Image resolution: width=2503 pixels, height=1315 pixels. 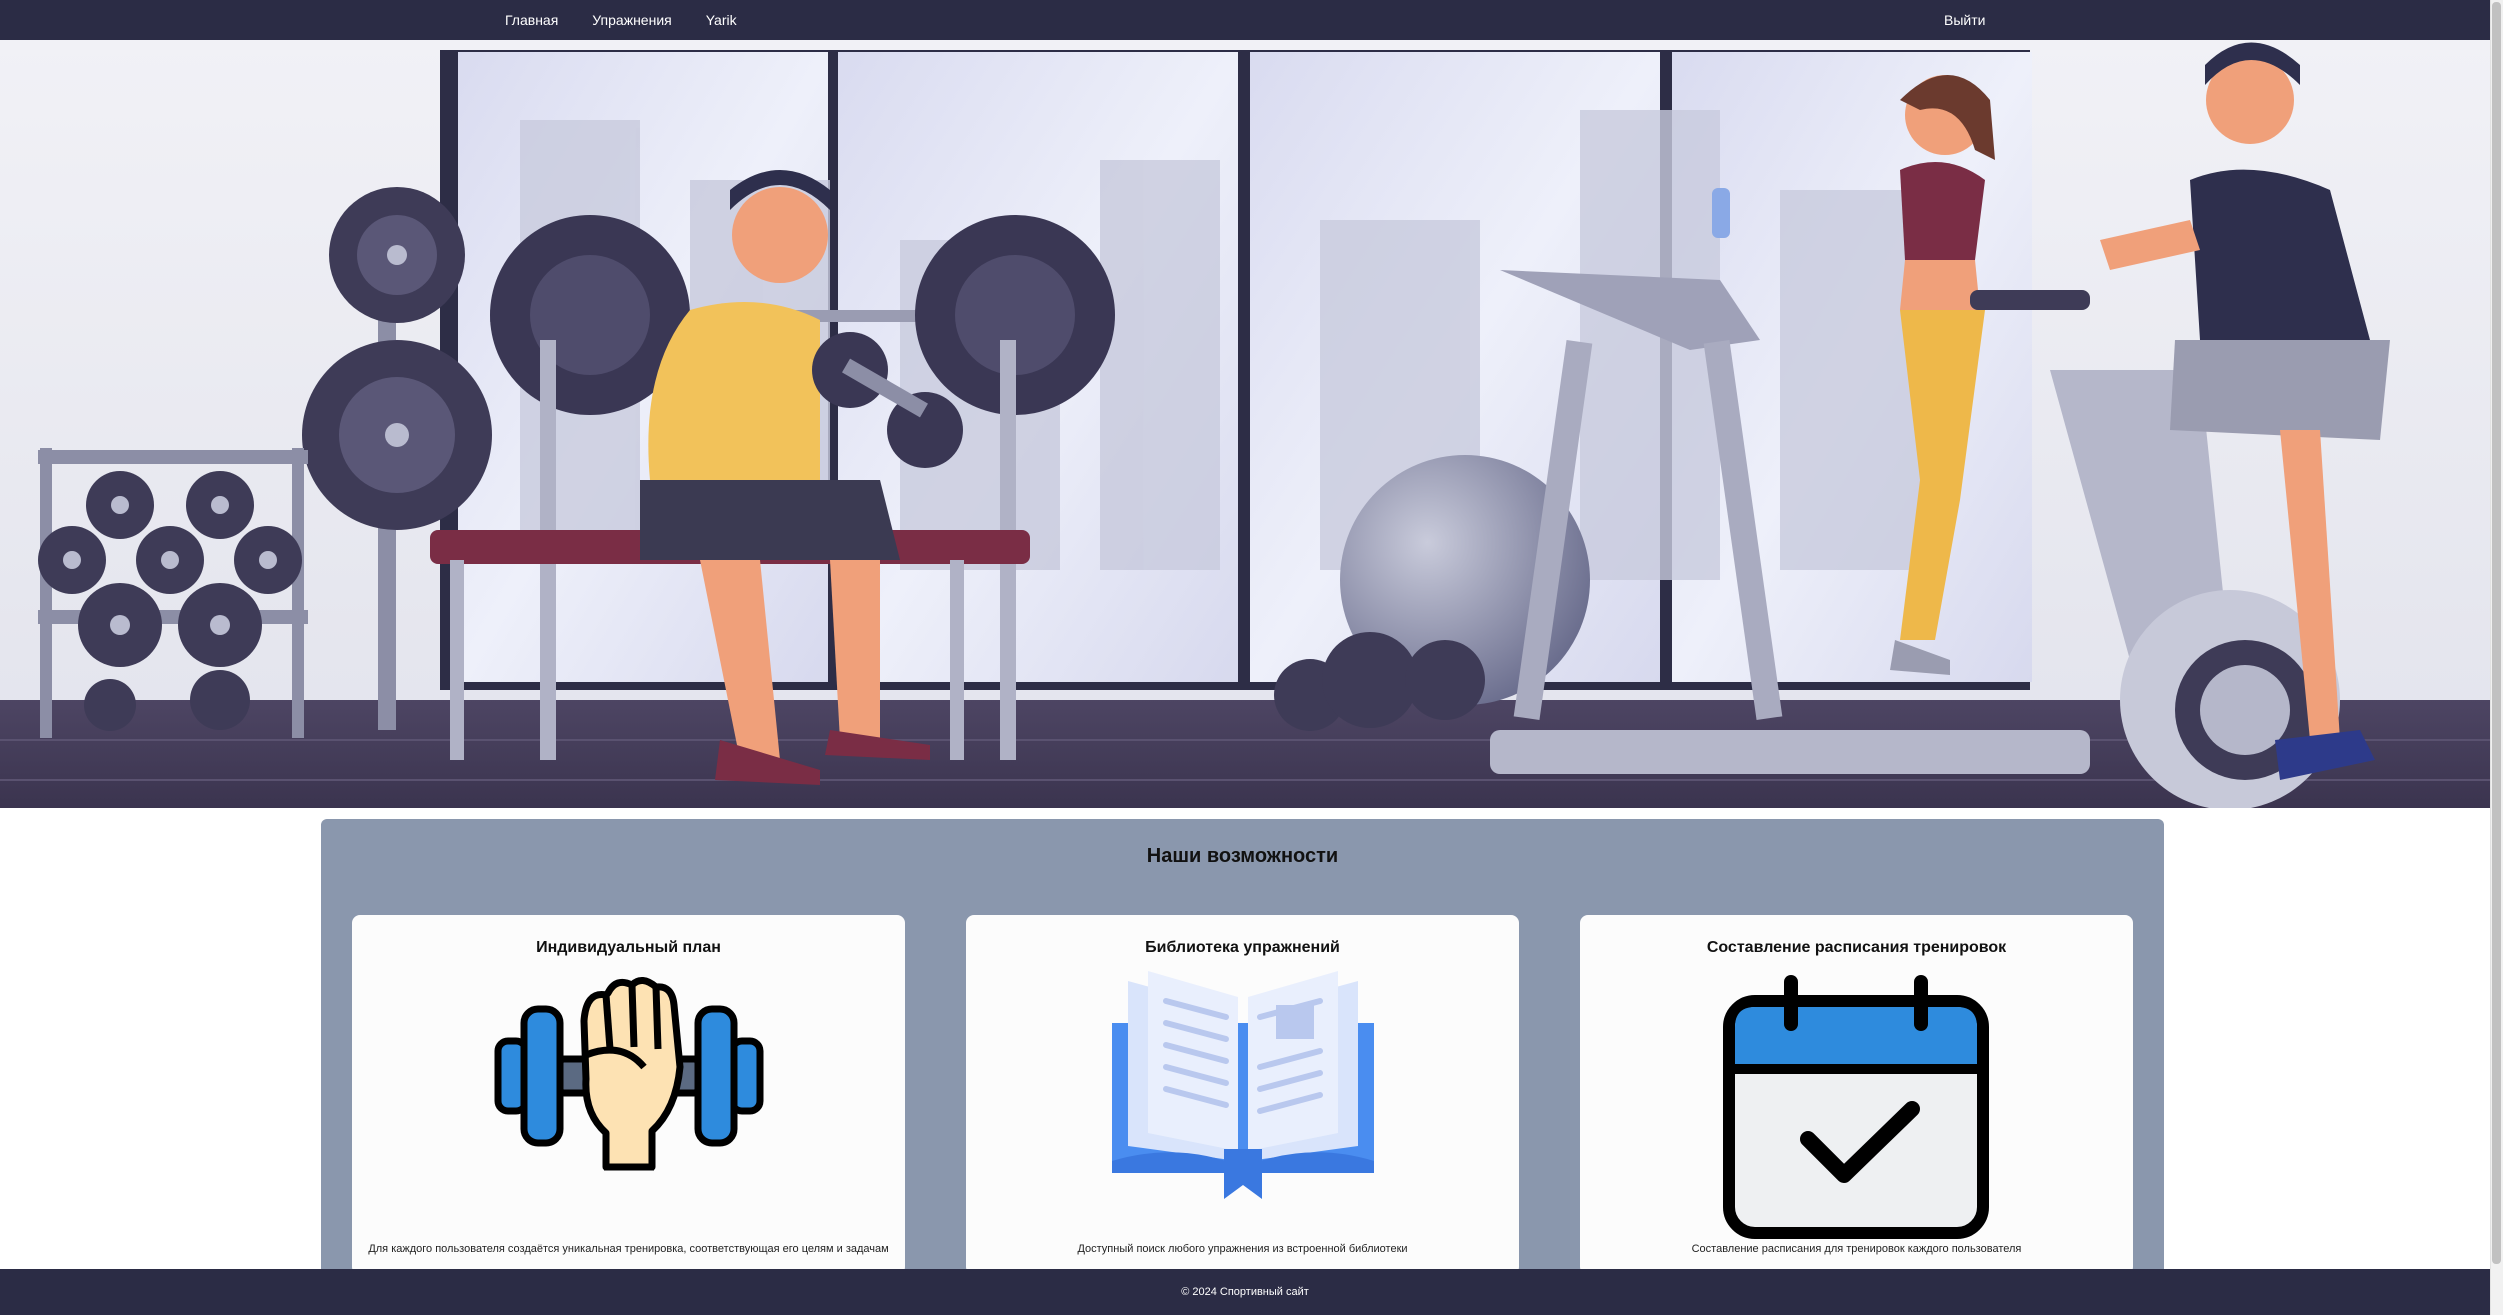 I want to click on card-title: Библиотека упражнений, so click(x=1242, y=947).